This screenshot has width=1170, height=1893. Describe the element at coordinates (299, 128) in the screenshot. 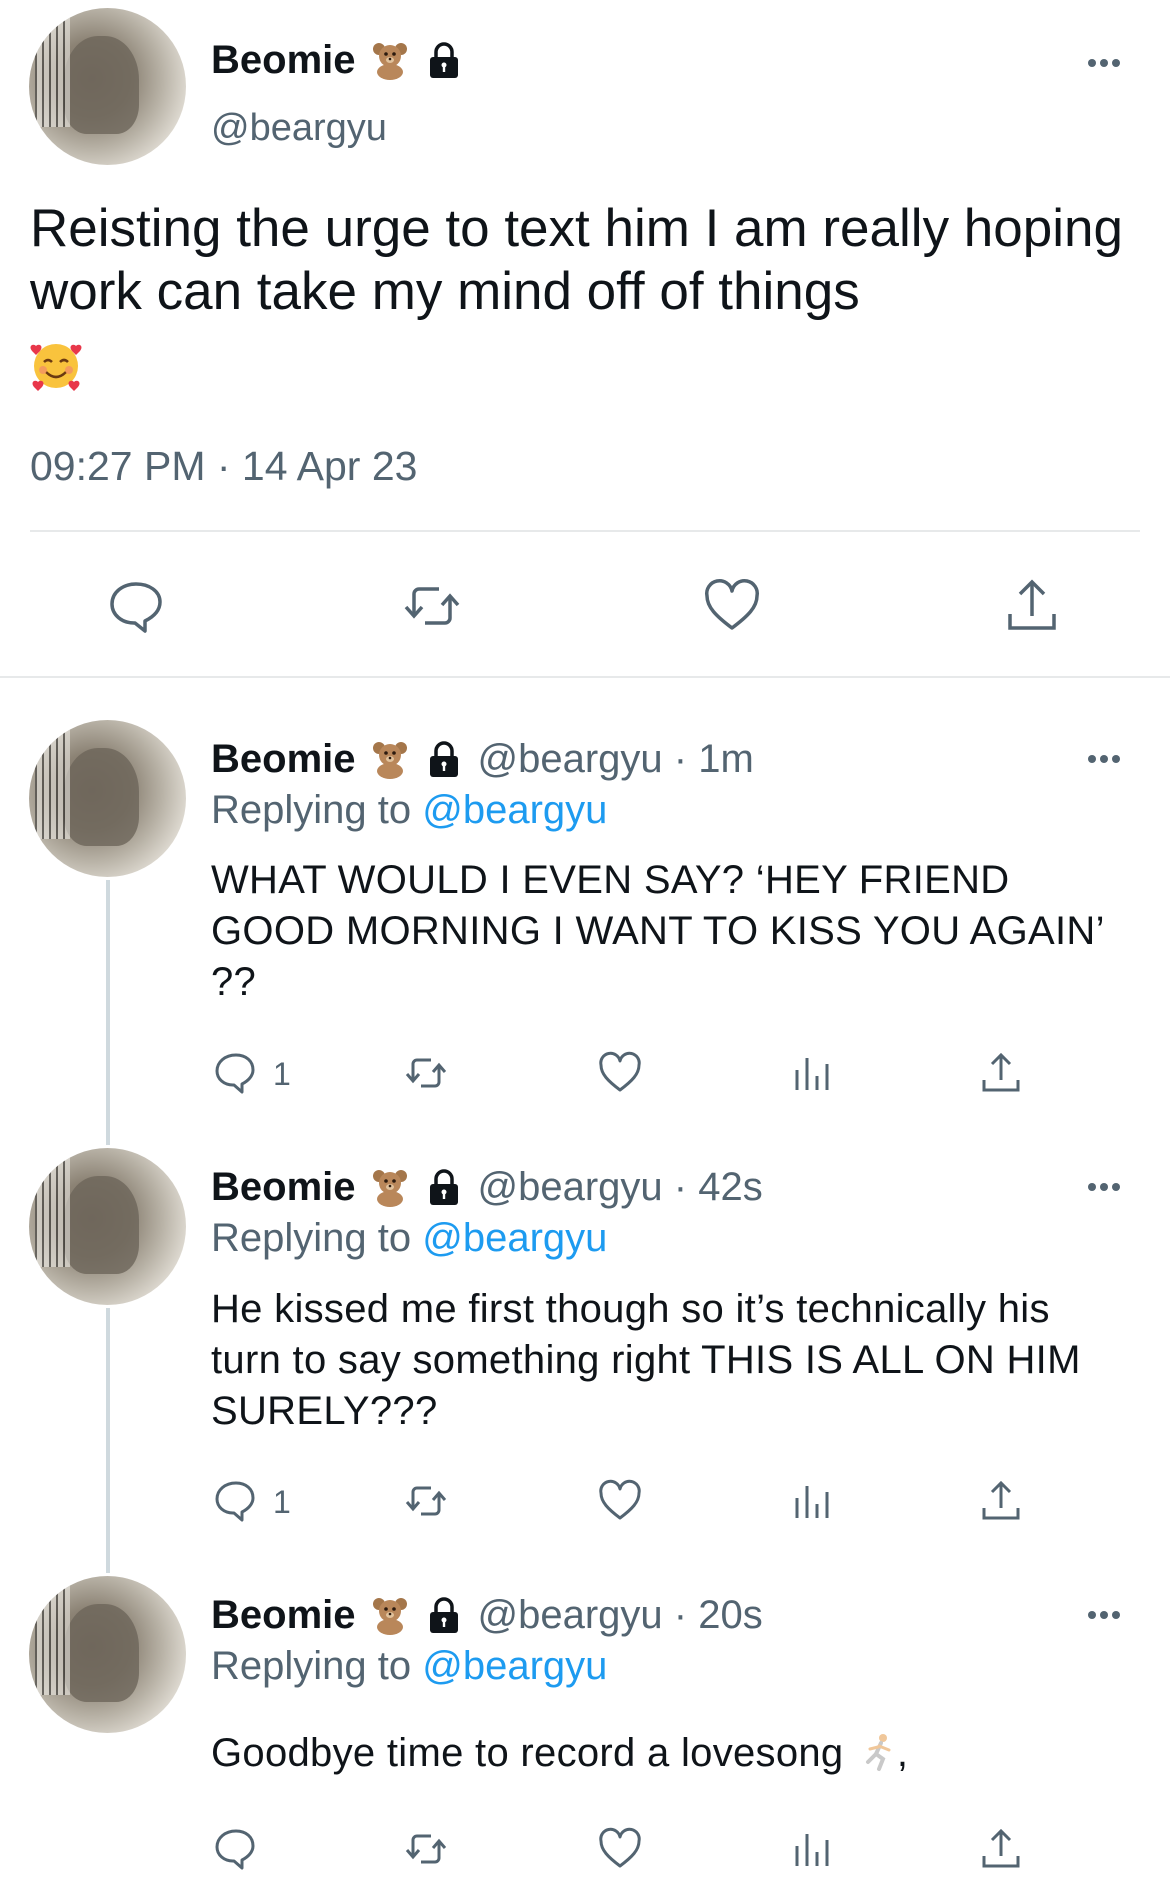

I see `main-author-handle: @beargyu` at that location.